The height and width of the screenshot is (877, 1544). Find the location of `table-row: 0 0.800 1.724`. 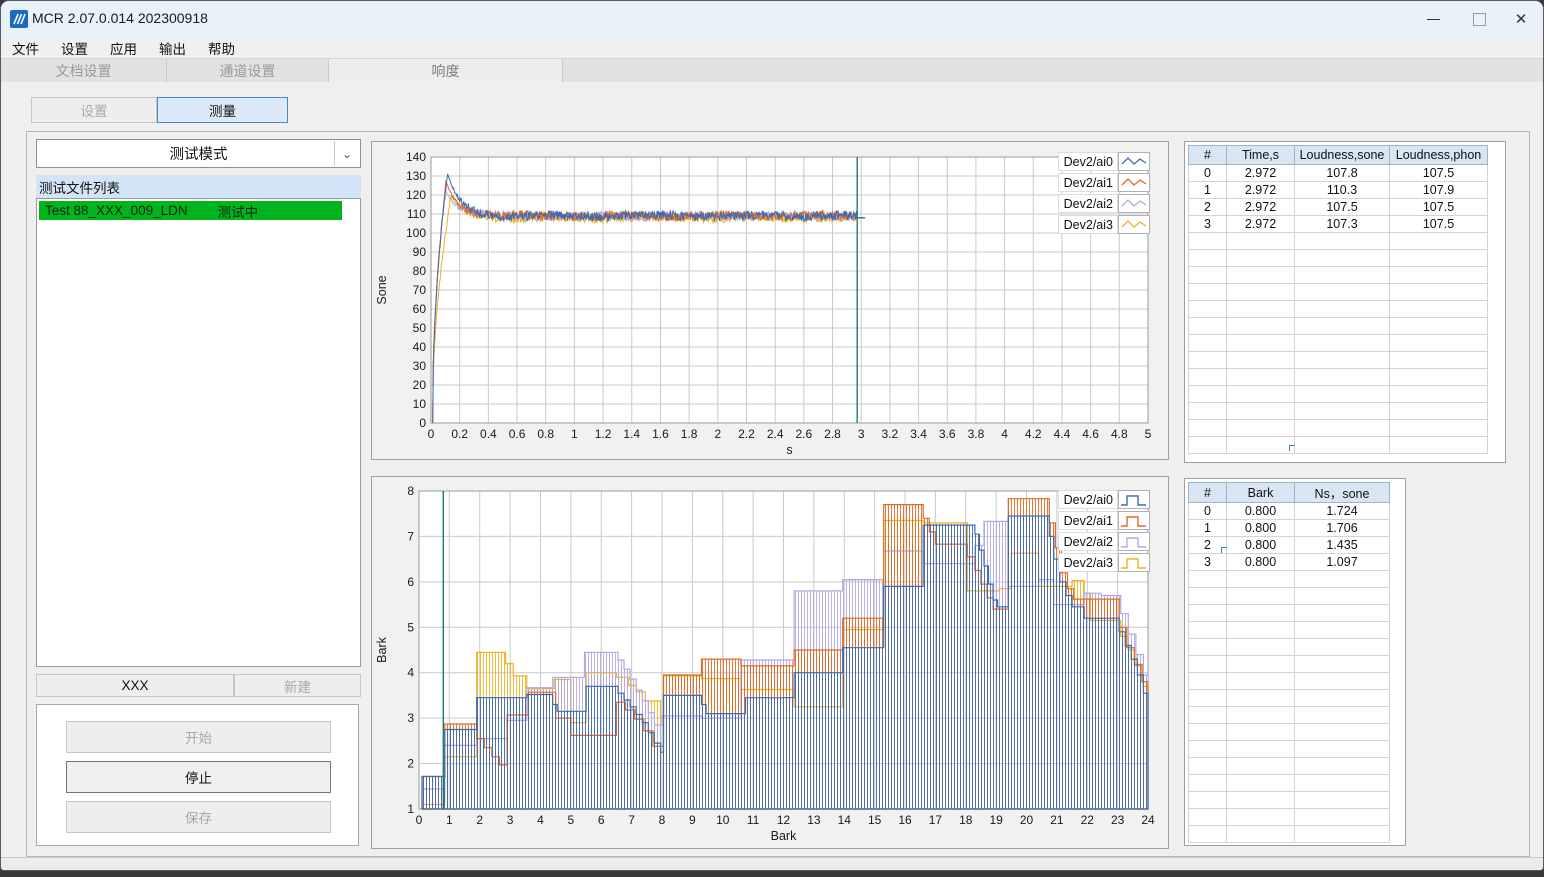

table-row: 0 0.800 1.724 is located at coordinates (1289, 511).